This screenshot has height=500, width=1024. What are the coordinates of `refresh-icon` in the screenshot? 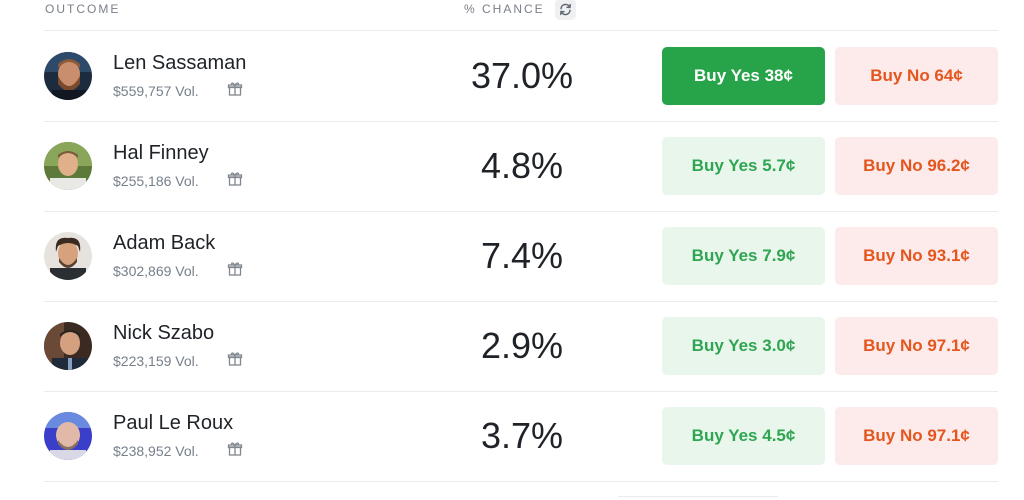 It's located at (565, 9).